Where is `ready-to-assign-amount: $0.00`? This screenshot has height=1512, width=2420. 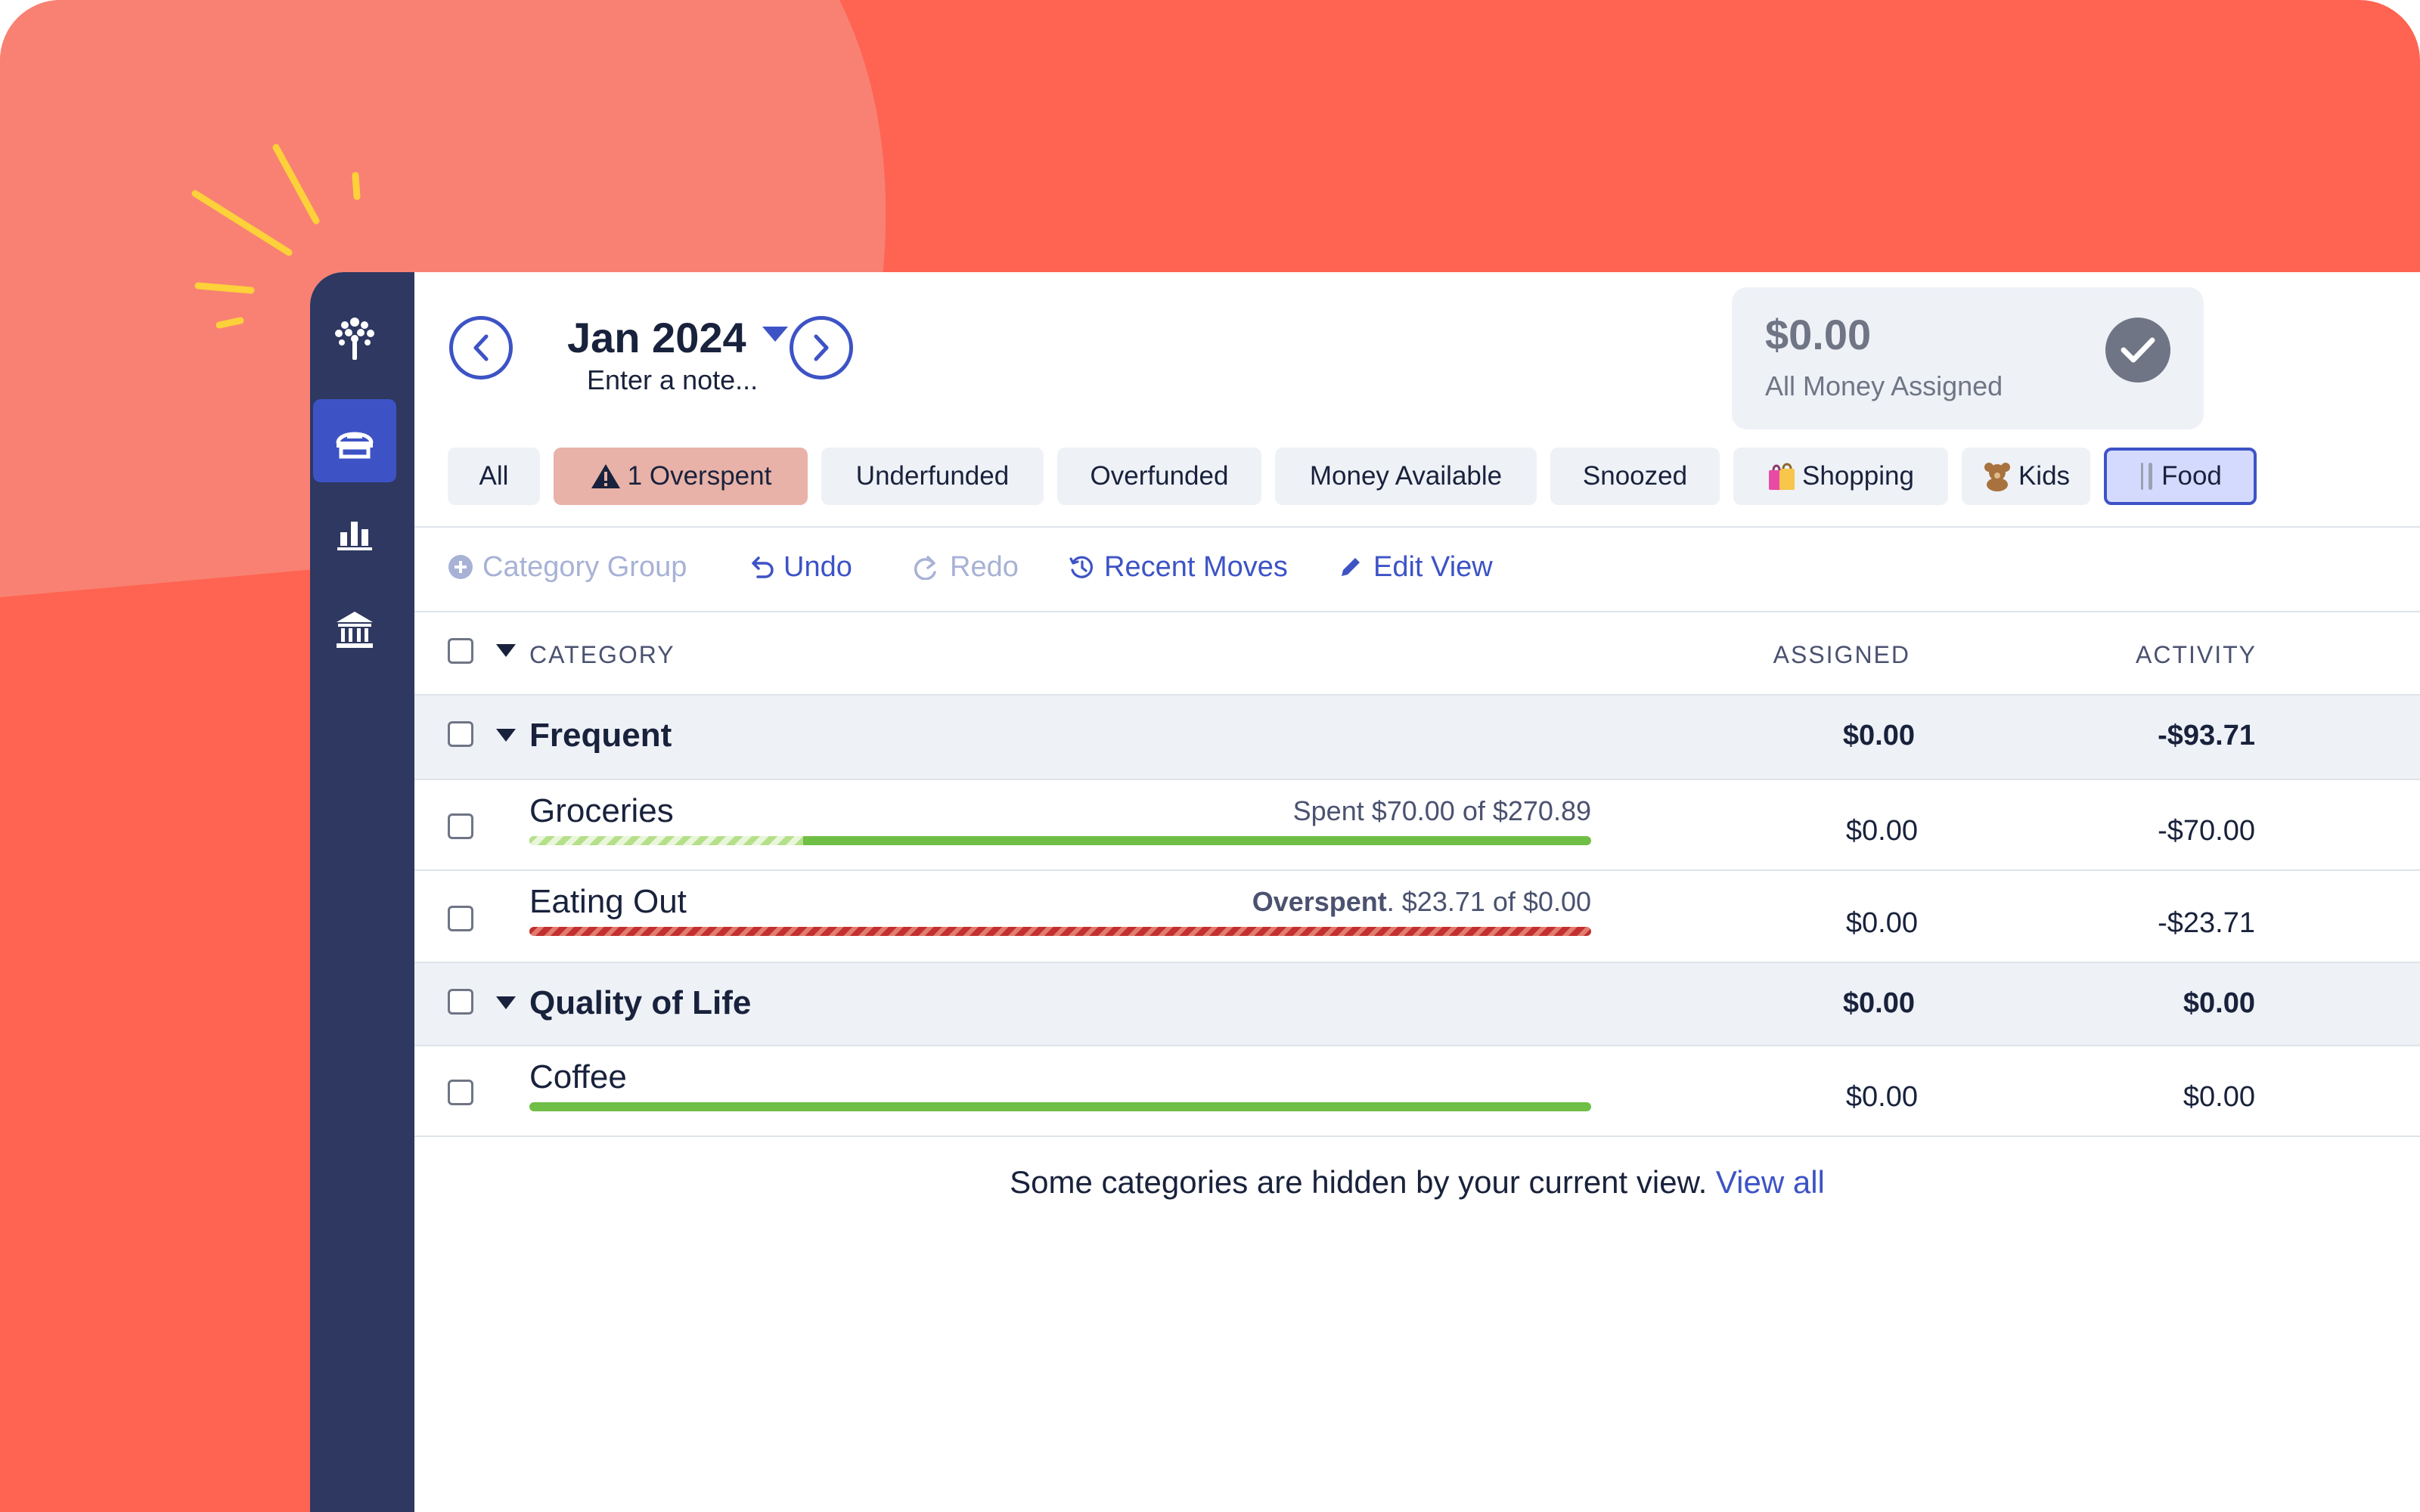
ready-to-assign-amount: $0.00 is located at coordinates (1818, 334).